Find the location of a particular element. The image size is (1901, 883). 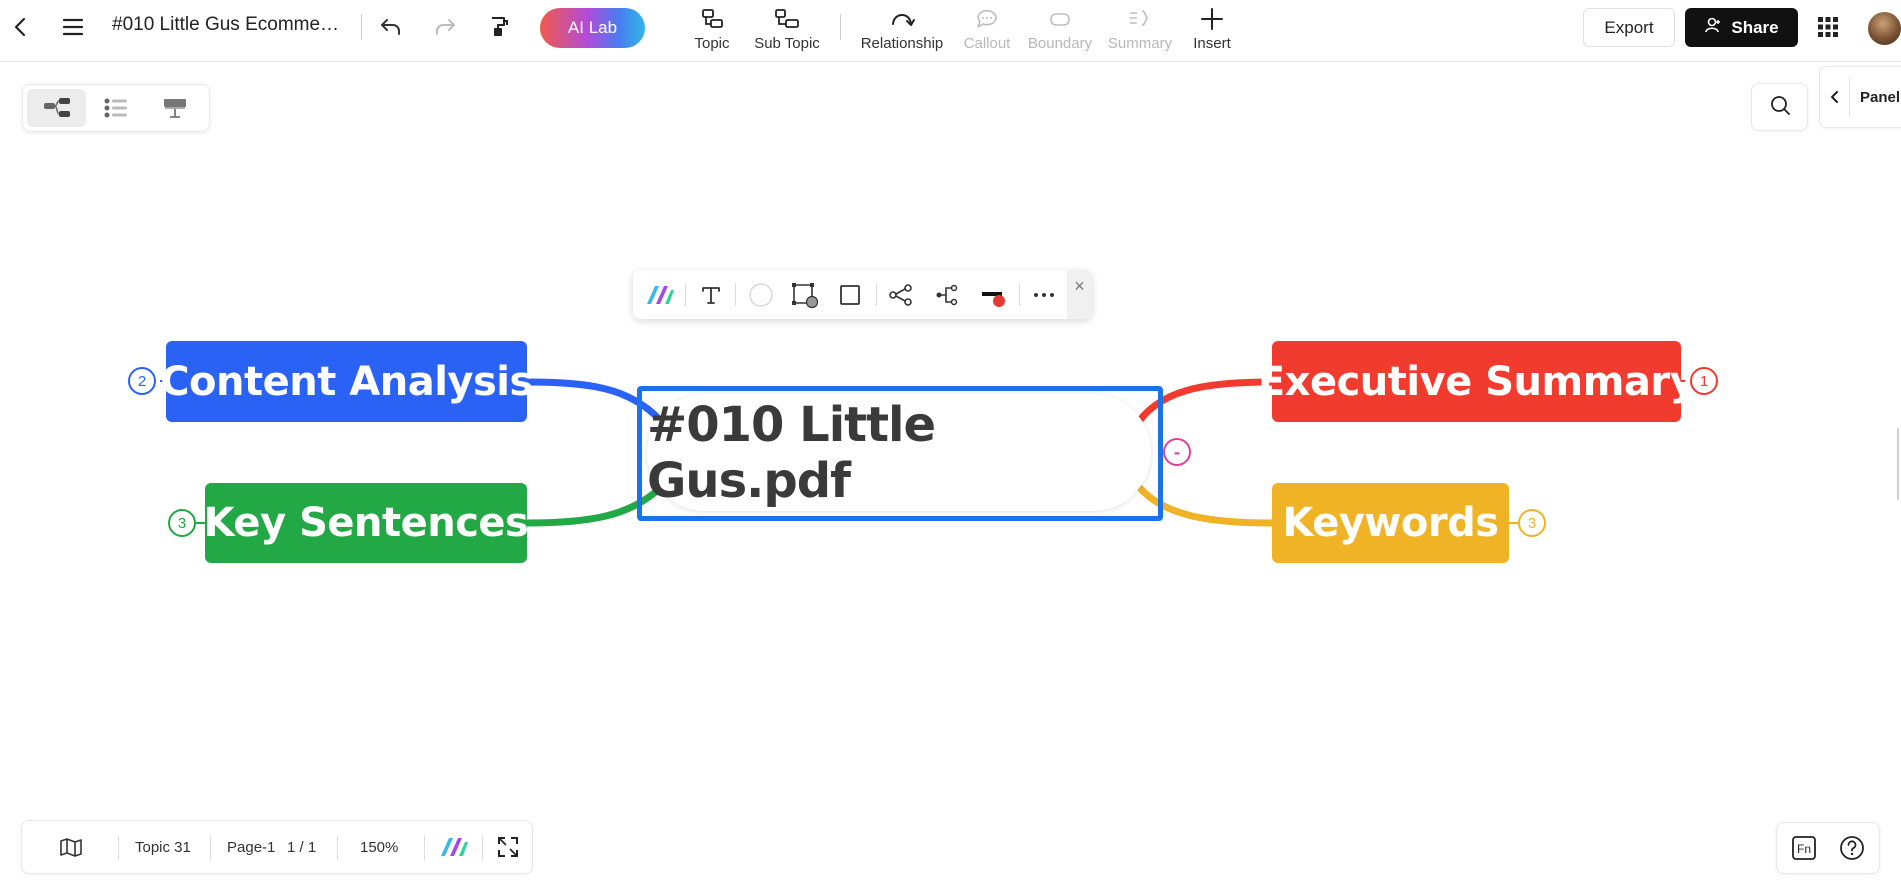

collapse-toggle: - is located at coordinates (1177, 452).